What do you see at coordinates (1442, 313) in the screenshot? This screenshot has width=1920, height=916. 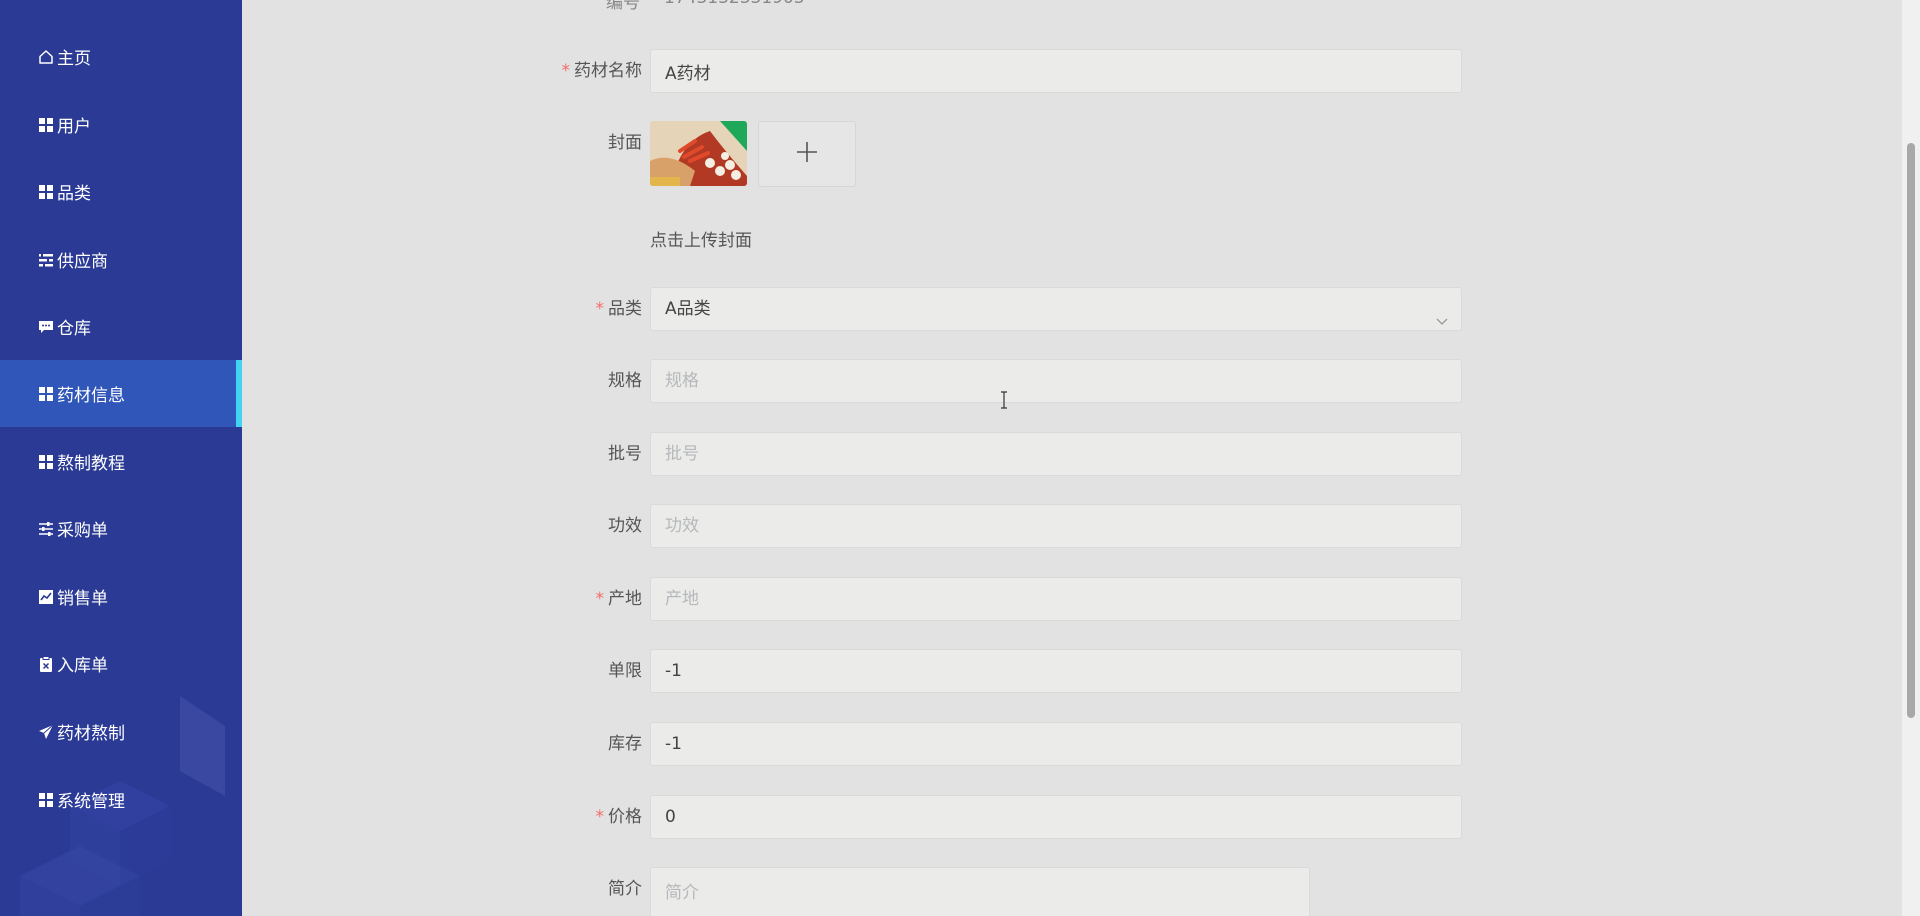 I see `chevron-down-icon` at bounding box center [1442, 313].